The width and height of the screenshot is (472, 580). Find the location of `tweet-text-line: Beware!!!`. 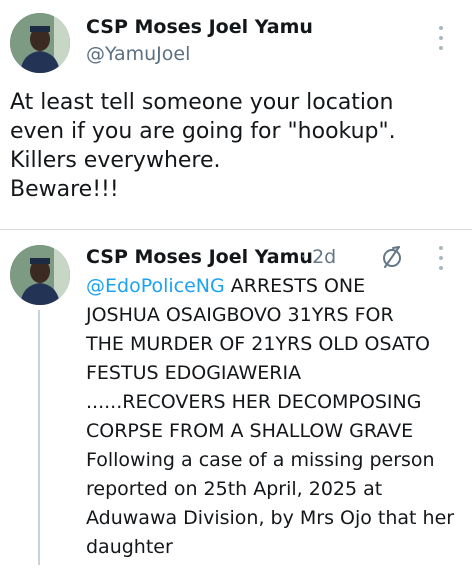

tweet-text-line: Beware!!! is located at coordinates (64, 189).